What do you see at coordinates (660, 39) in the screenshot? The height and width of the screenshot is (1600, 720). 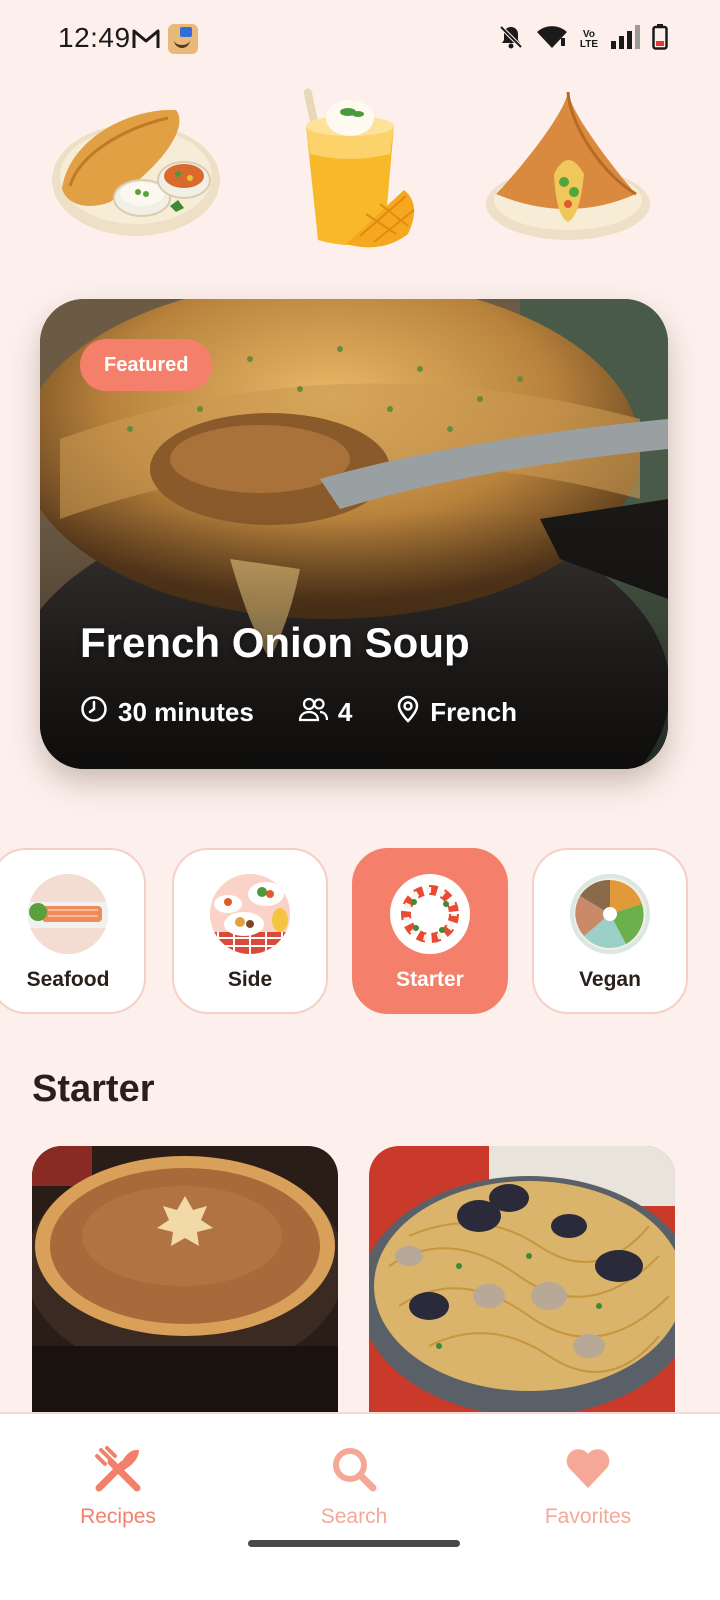 I see `battery-icon` at bounding box center [660, 39].